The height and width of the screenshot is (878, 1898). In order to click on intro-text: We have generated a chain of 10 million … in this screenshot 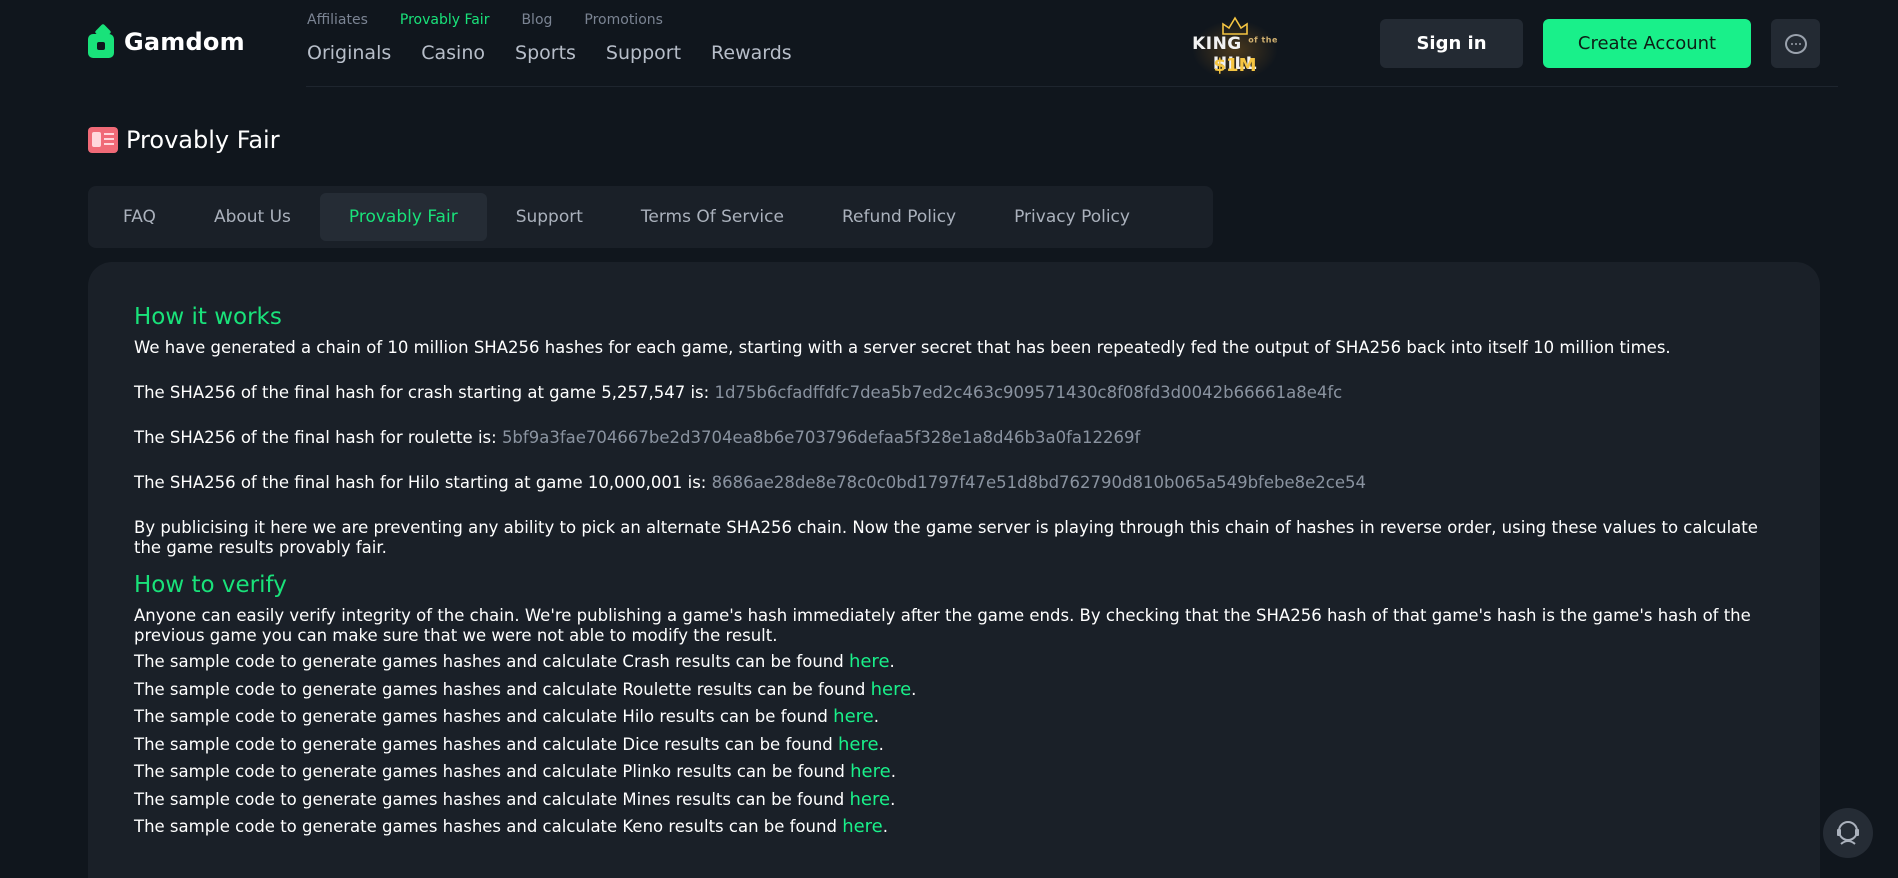, I will do `click(902, 347)`.